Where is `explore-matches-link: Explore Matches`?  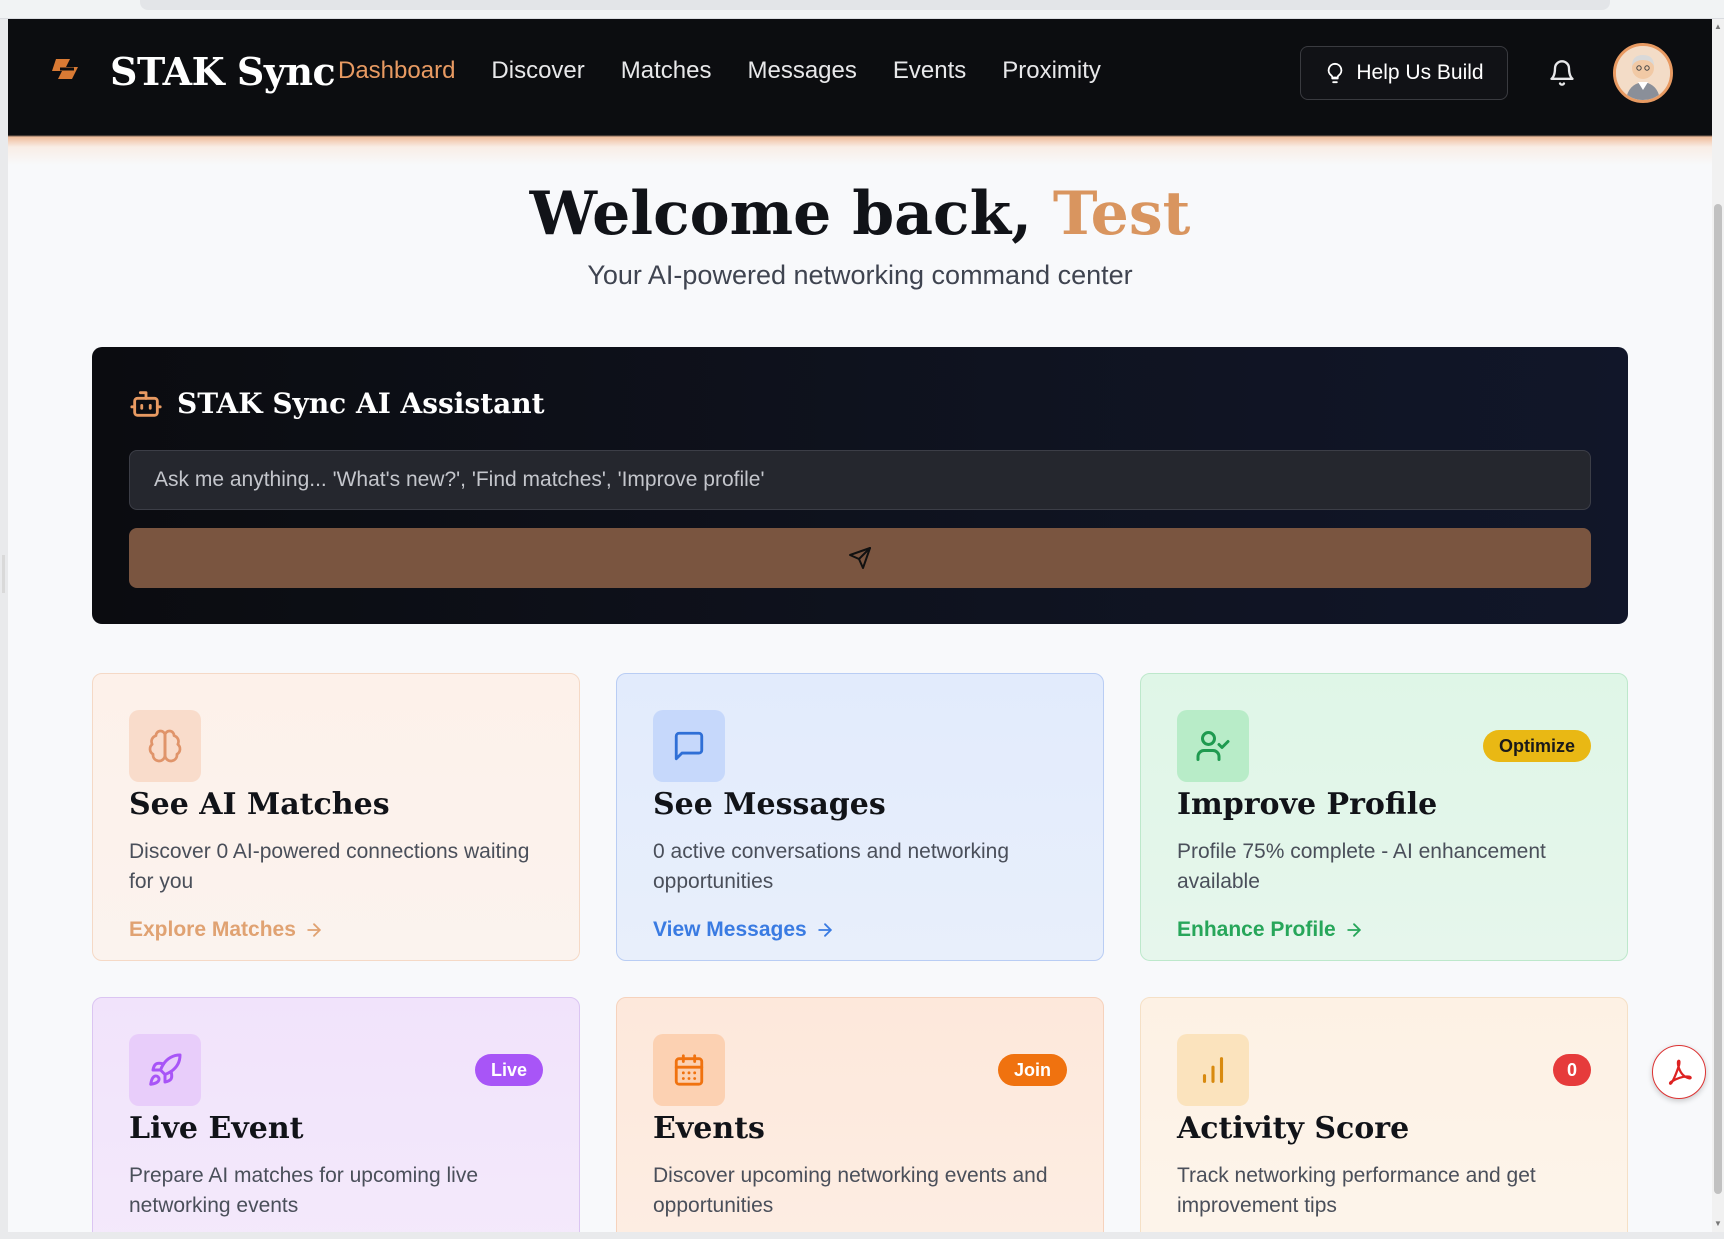
explore-matches-link: Explore Matches is located at coordinates (226, 930).